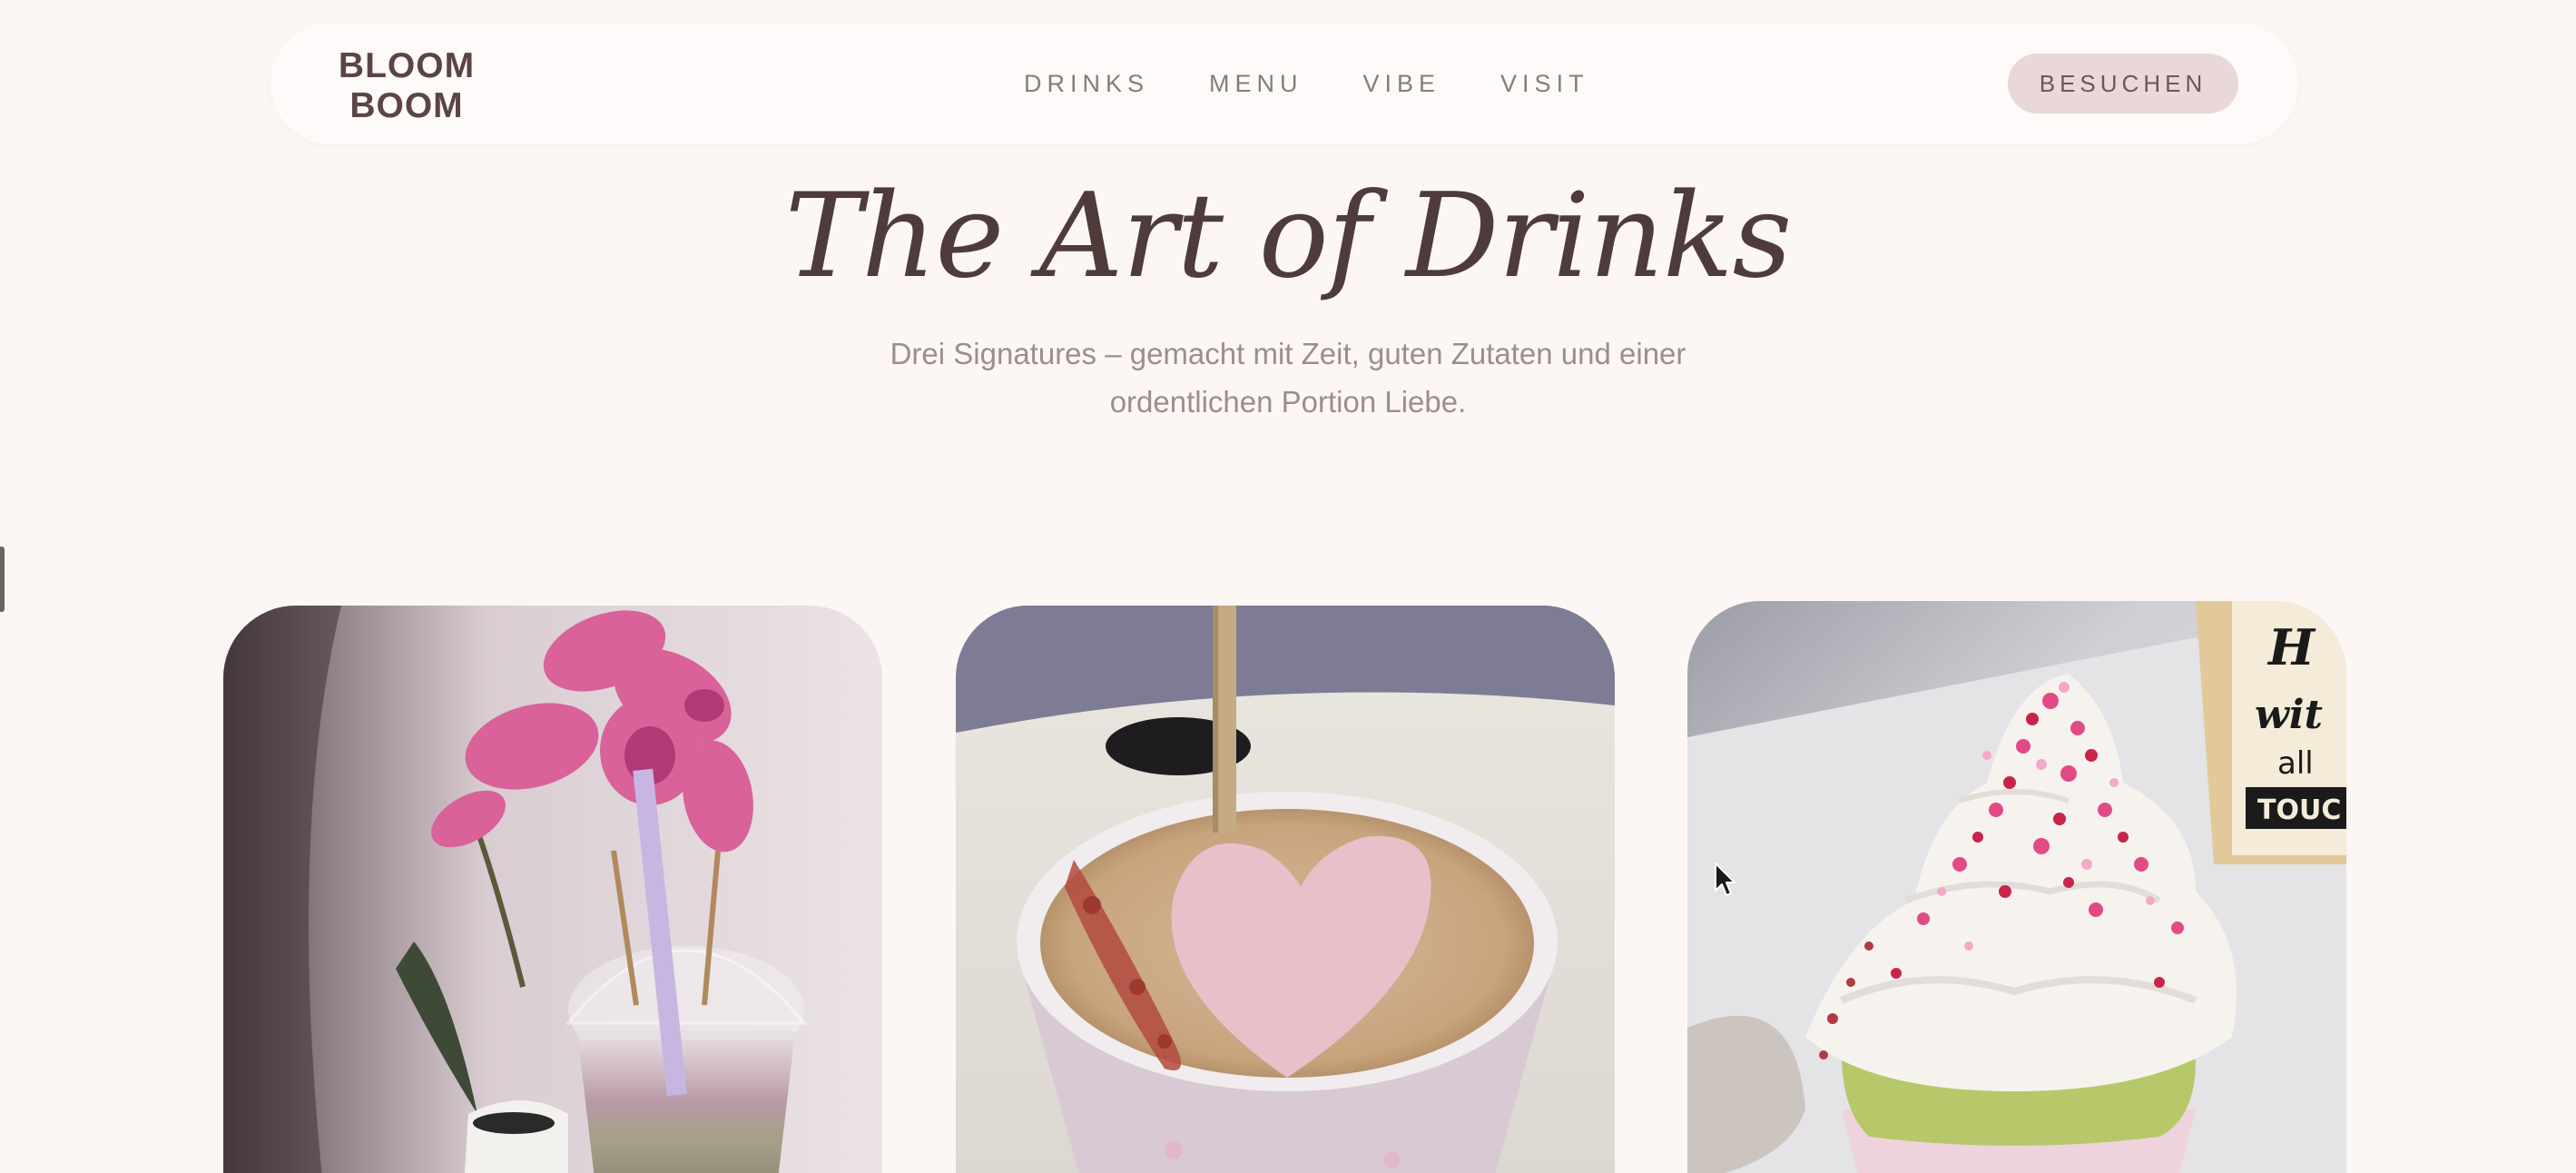 This screenshot has width=2576, height=1173. Describe the element at coordinates (1544, 84) in the screenshot. I see `nav-link-visit: VISIT` at that location.